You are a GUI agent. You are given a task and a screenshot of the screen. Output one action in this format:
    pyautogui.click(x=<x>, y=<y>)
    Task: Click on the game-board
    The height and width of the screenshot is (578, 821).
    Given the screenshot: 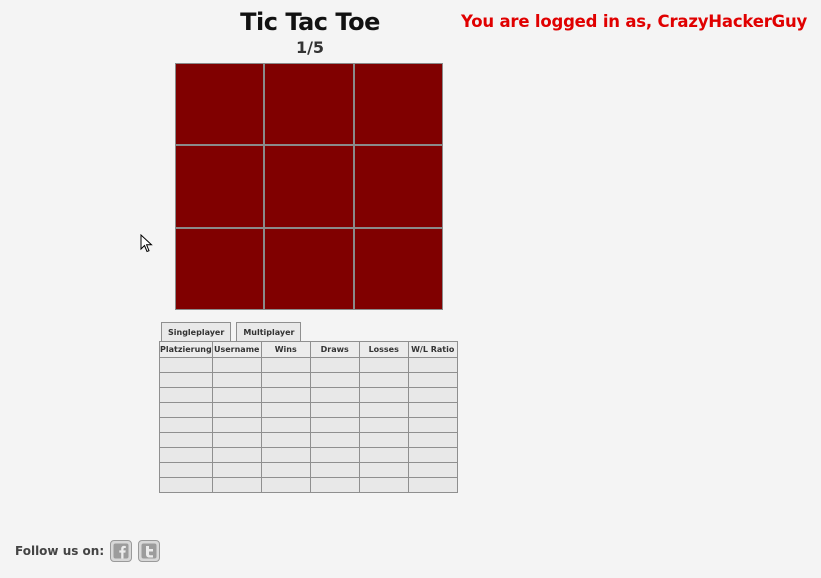 What is the action you would take?
    pyautogui.click(x=309, y=186)
    